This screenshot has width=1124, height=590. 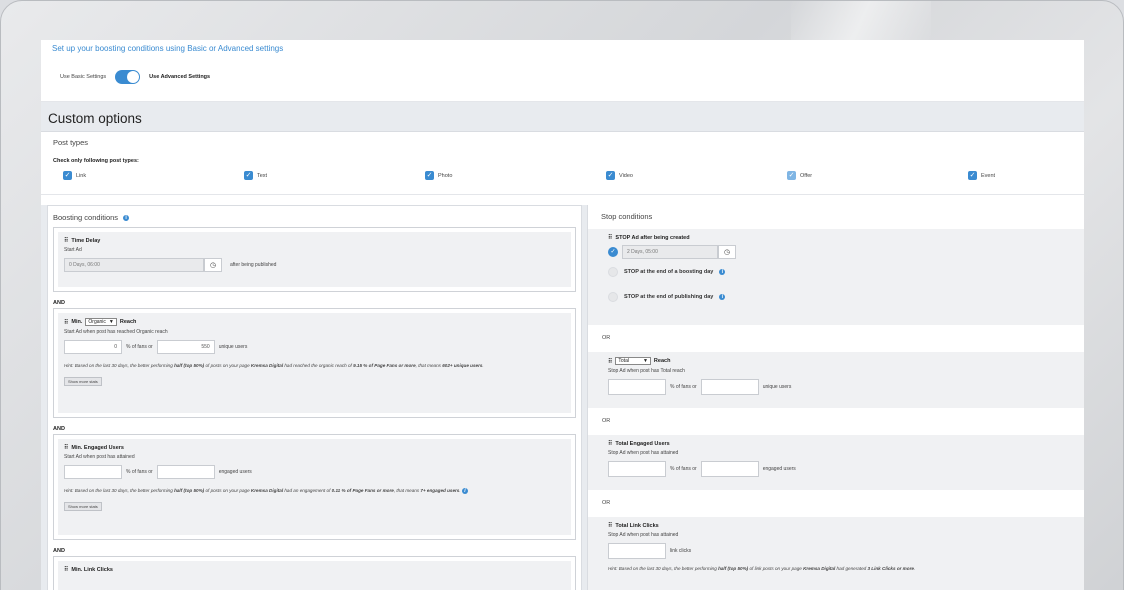 I want to click on stop-boosting-day-option: STOP at the end of a boosting day i, so click(x=843, y=272).